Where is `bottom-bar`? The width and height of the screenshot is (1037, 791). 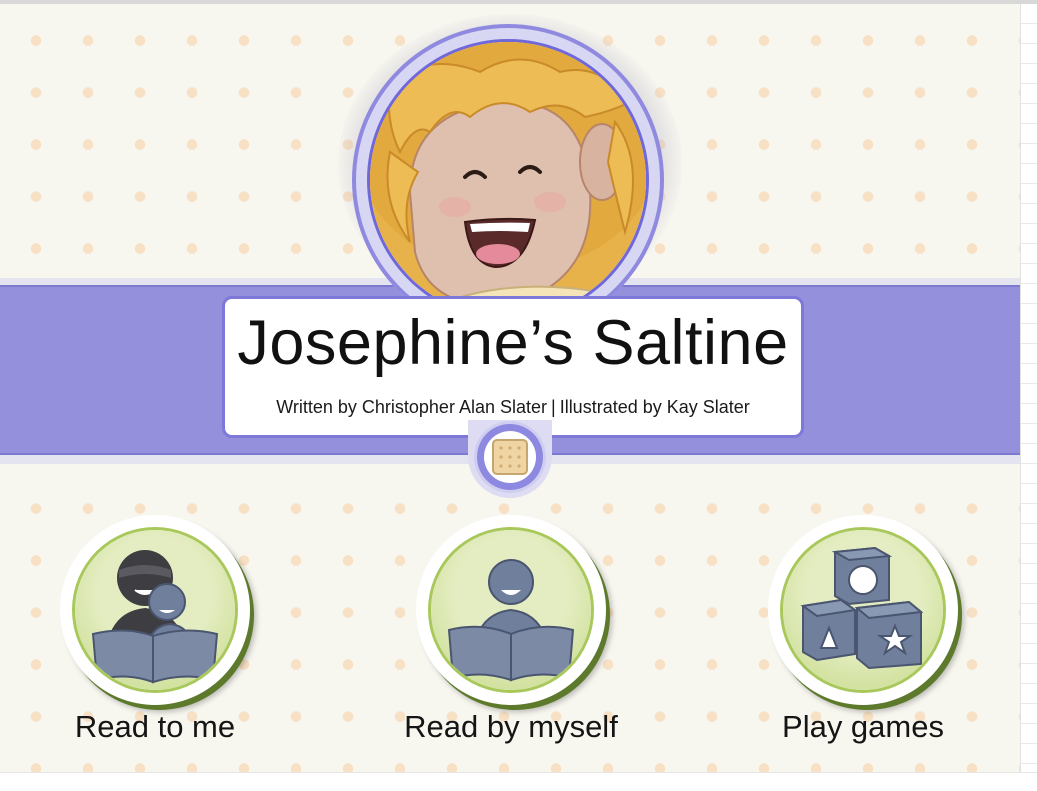 bottom-bar is located at coordinates (518, 781).